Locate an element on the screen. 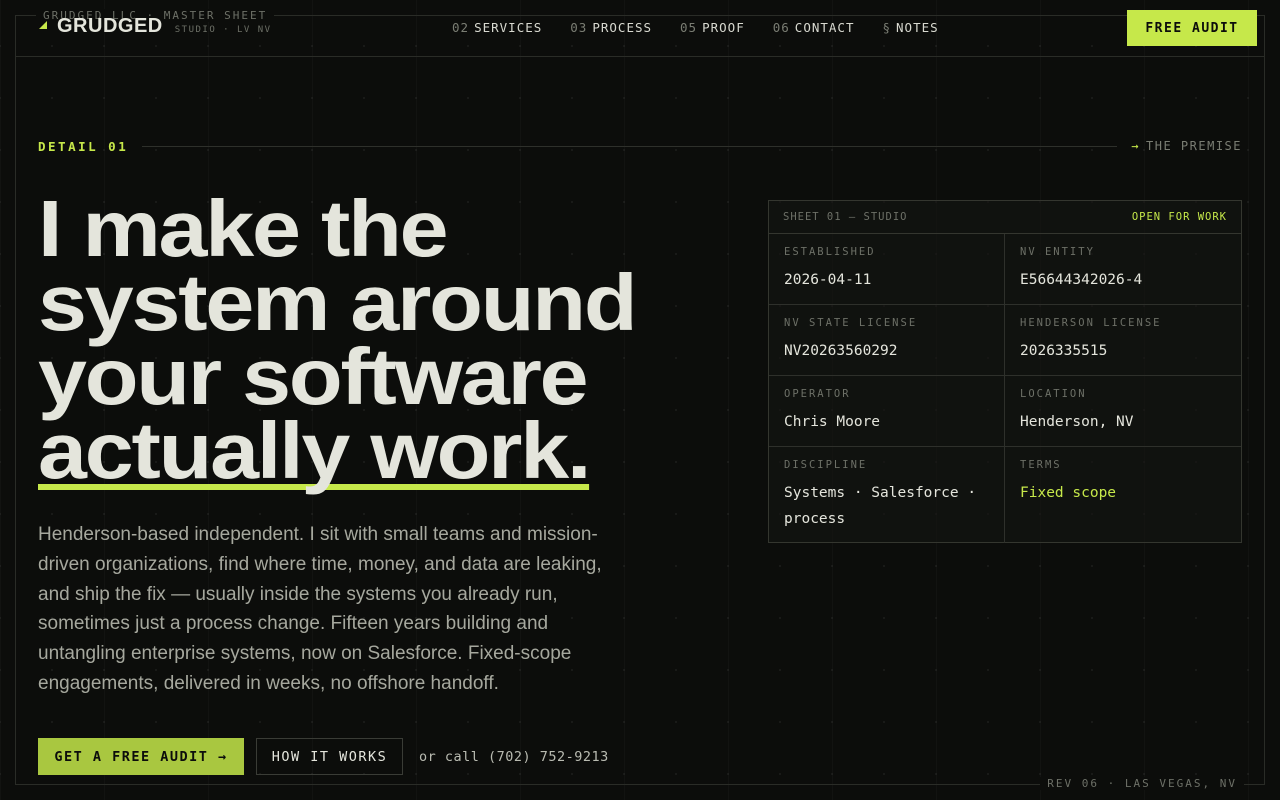 This screenshot has width=1280, height=800. how-it-works-button: HOW IT WORKS is located at coordinates (329, 756).